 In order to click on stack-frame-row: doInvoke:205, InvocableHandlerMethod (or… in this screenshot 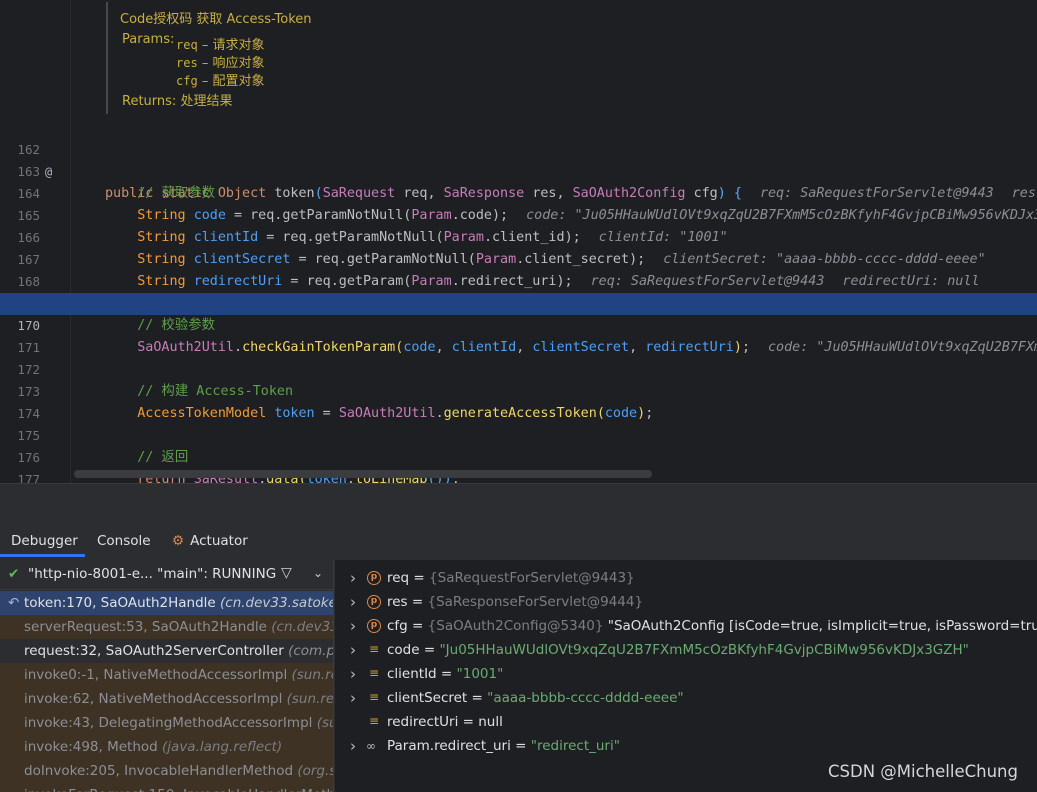, I will do `click(166, 771)`.